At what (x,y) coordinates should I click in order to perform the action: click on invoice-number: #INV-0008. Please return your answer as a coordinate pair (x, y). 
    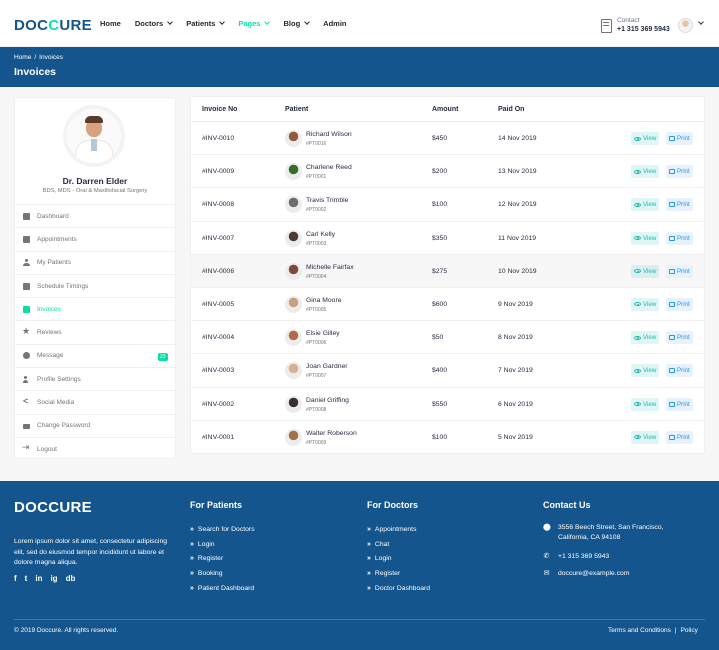
    Looking at the image, I should click on (218, 204).